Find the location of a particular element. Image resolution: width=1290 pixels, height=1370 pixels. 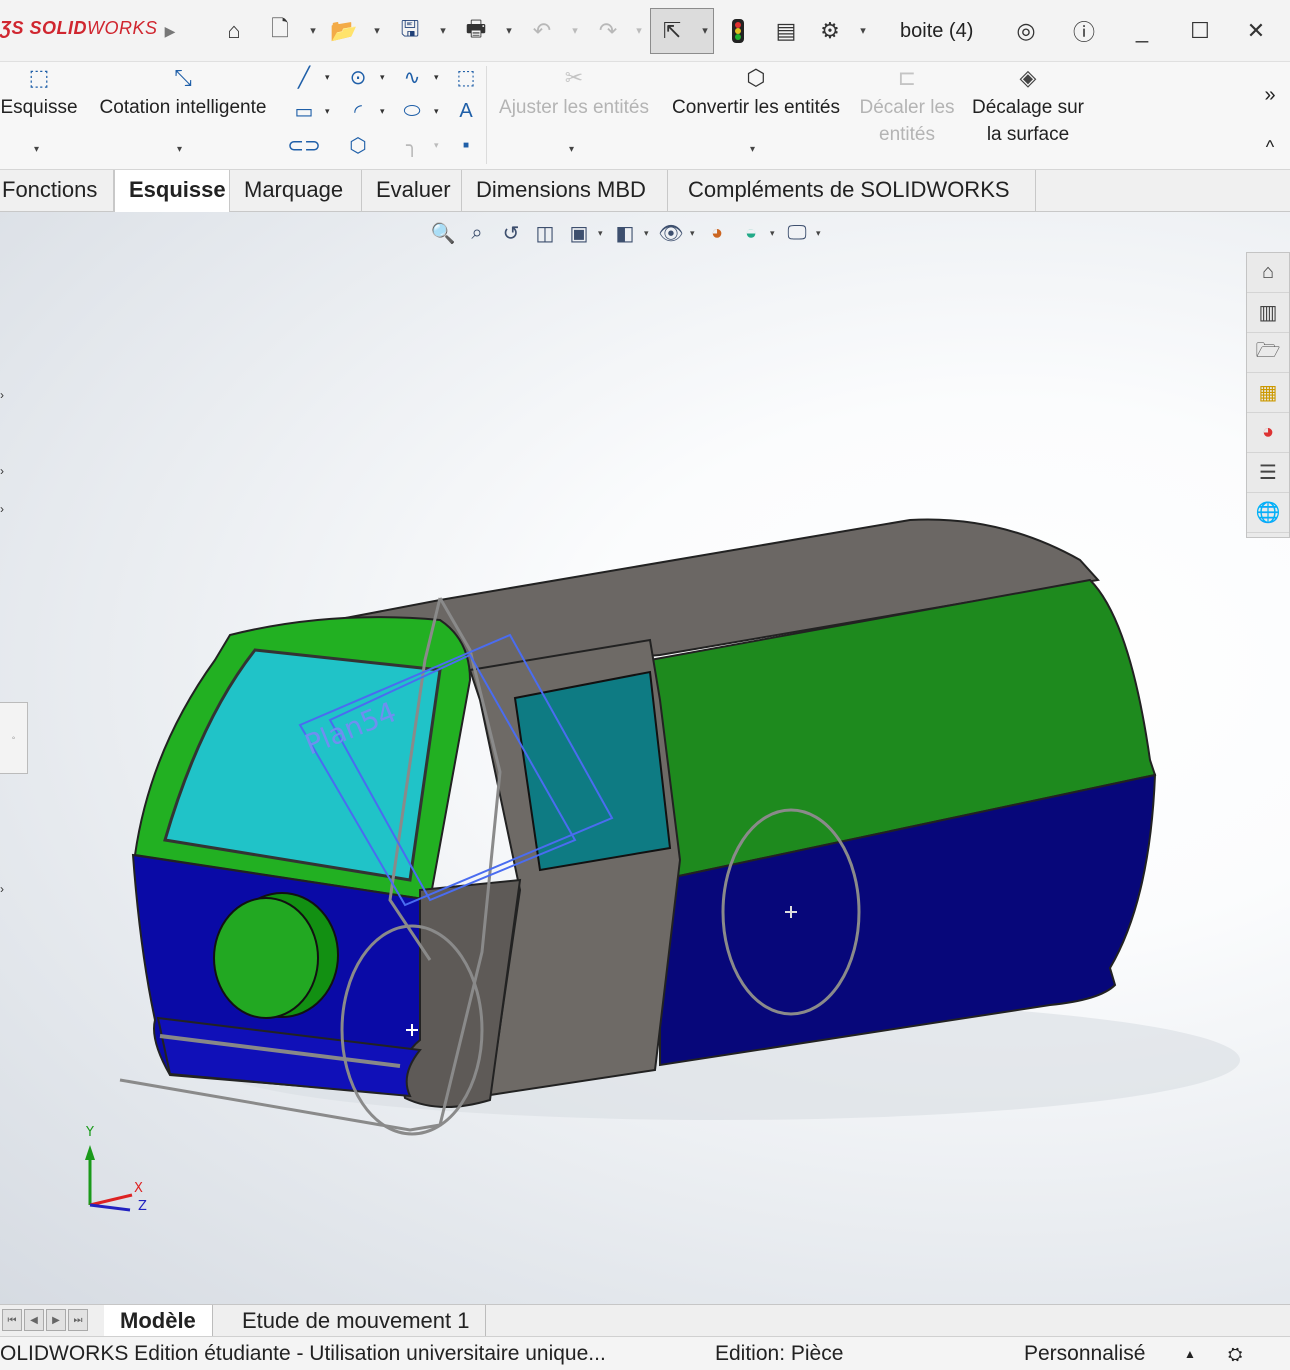

offset-on-surface-button: ◈ Décalage sur la surface is located at coordinates (1028, 106).